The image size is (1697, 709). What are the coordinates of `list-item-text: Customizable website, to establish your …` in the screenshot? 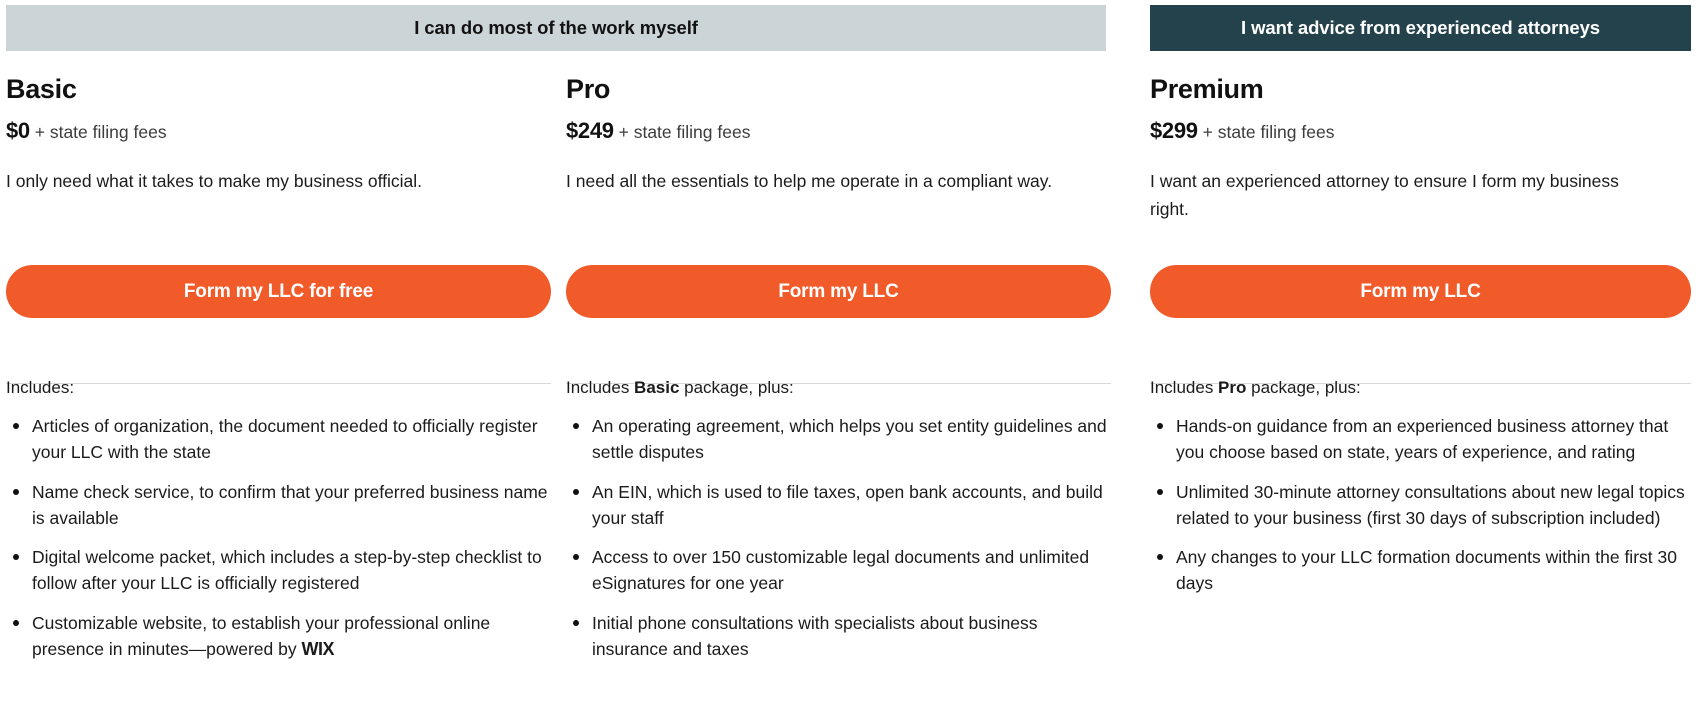 It's located at (261, 635).